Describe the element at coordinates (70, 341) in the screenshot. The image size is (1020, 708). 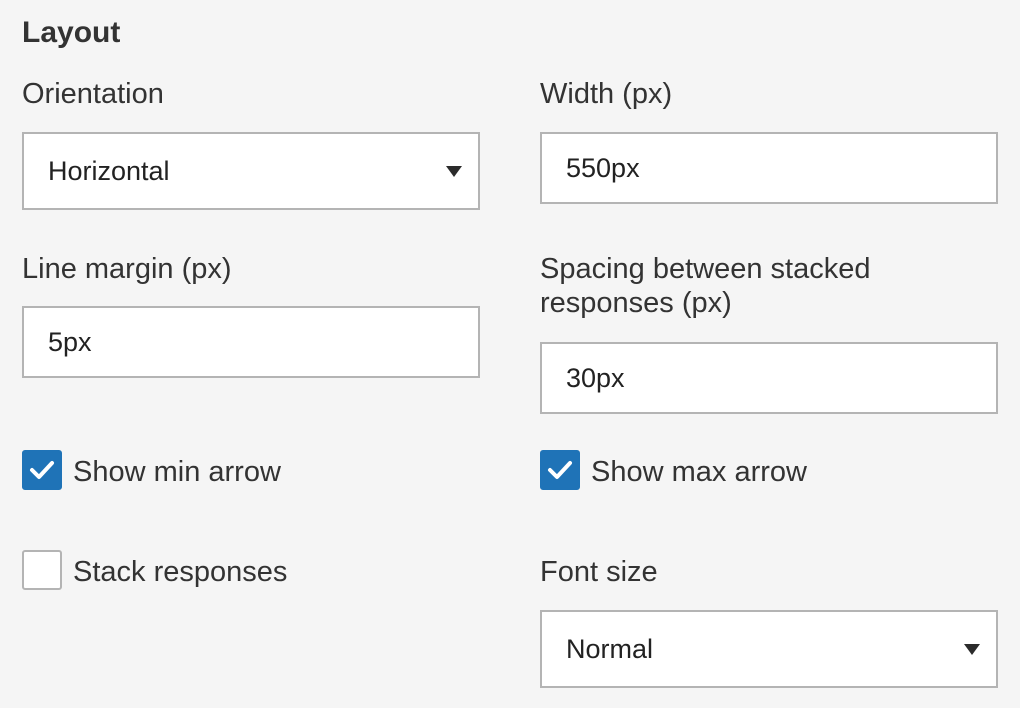
I see `line-margin-value: 5px` at that location.